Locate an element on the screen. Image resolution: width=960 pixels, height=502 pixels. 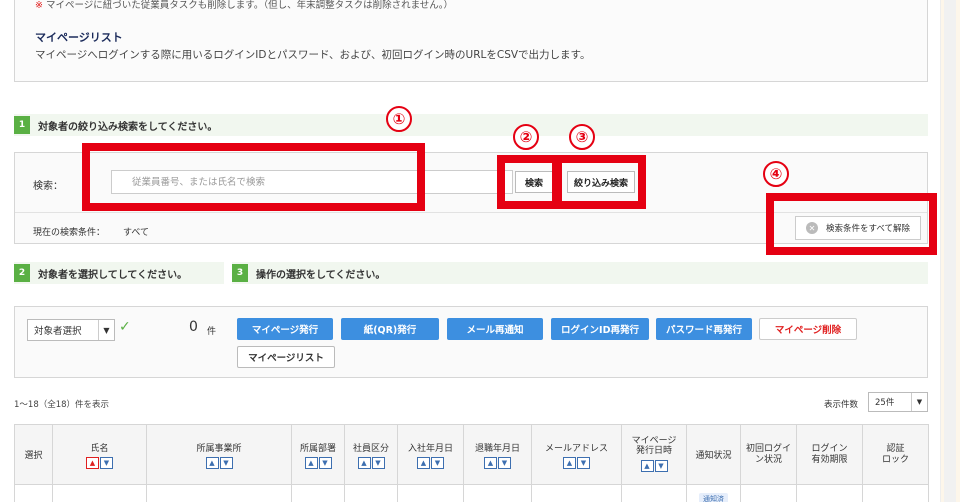
col-first-login: 初回ログイ ン状況 is located at coordinates (768, 454).